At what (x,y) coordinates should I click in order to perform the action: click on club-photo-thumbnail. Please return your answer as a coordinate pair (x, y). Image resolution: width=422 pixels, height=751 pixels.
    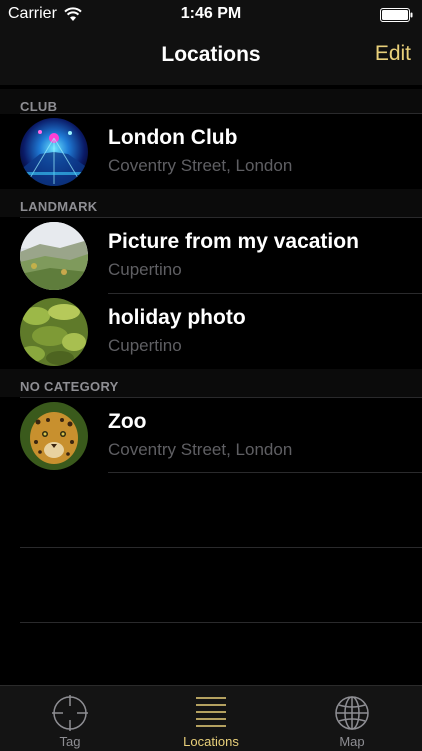
    Looking at the image, I should click on (54, 152).